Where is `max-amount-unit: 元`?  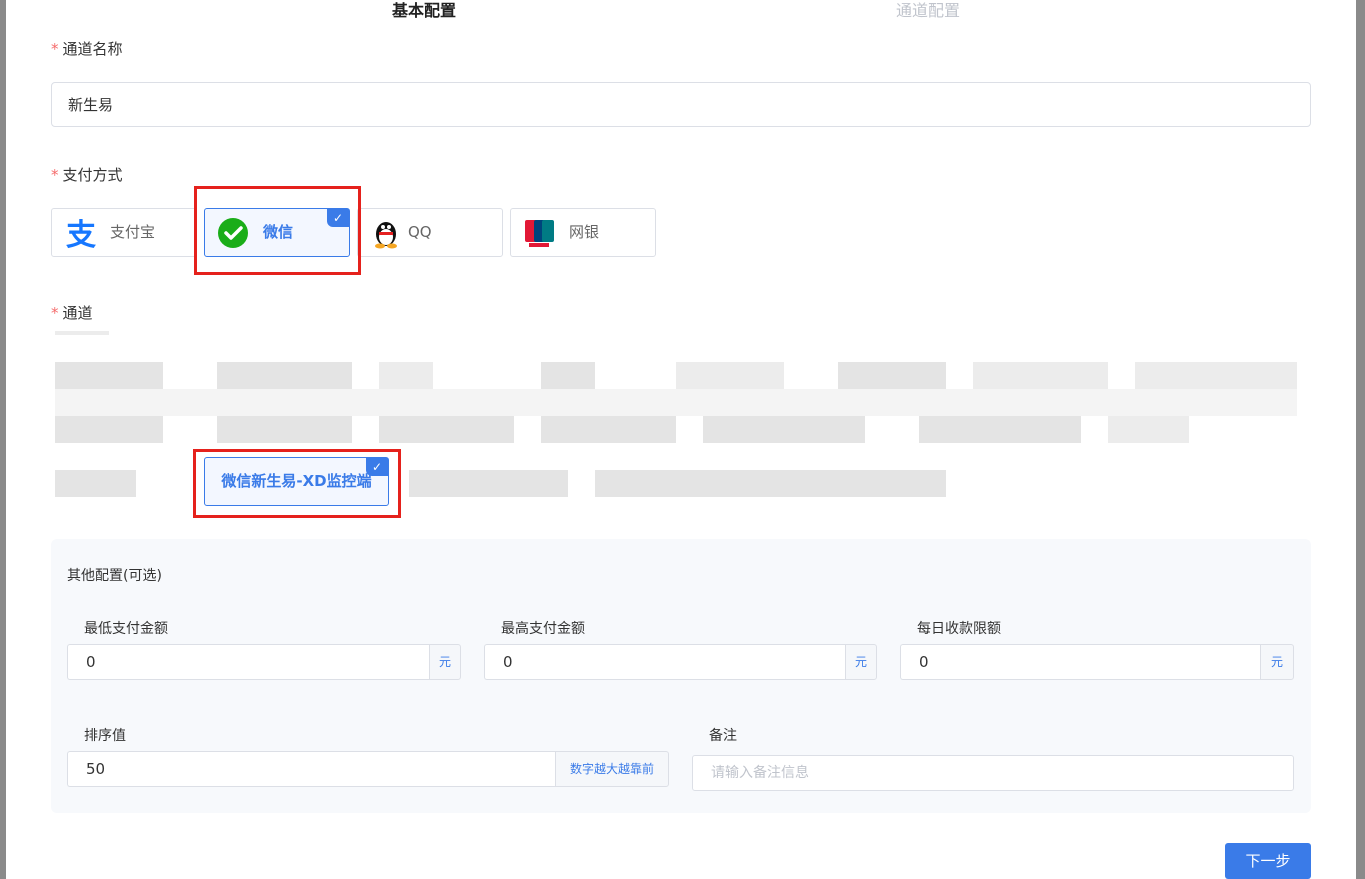 max-amount-unit: 元 is located at coordinates (861, 662).